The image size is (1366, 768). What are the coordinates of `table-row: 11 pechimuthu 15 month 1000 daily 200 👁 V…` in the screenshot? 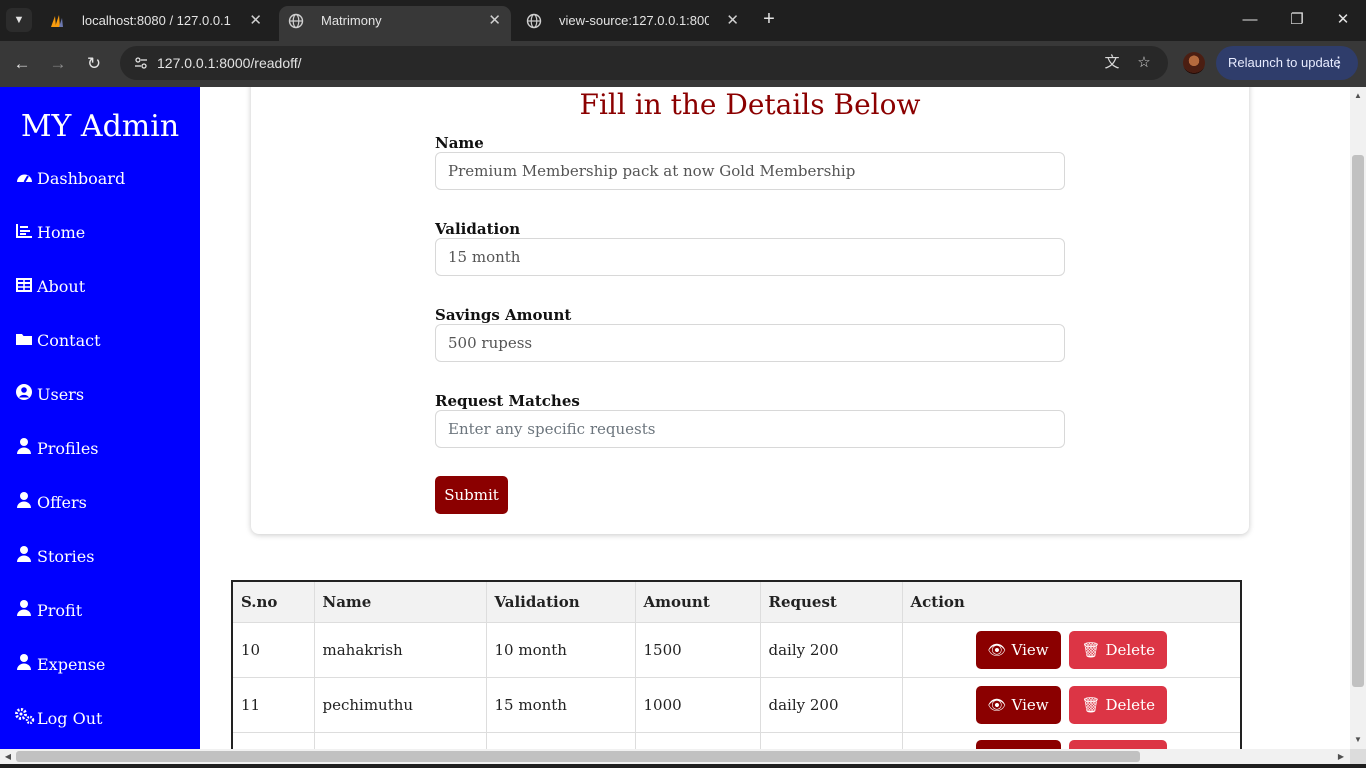 It's located at (737, 705).